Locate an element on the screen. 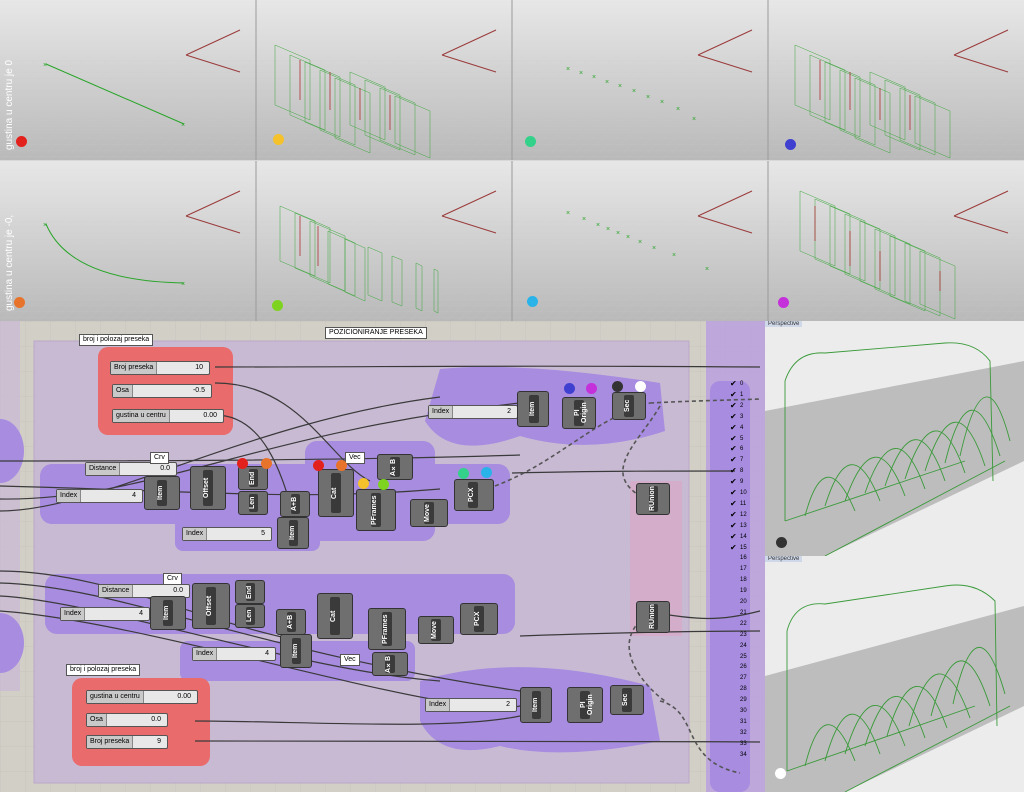 This screenshot has width=1024, height=792. len-component-mid: Len is located at coordinates (253, 503).